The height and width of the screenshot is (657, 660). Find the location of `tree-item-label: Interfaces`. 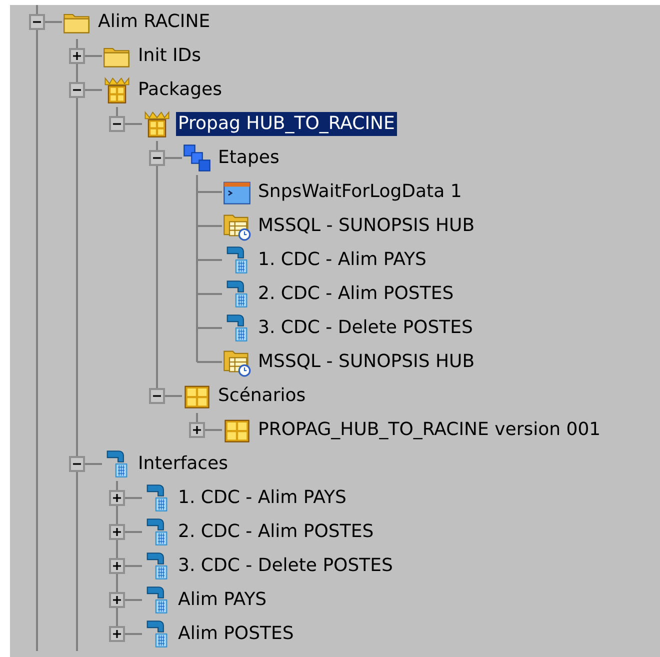

tree-item-label: Interfaces is located at coordinates (183, 464).